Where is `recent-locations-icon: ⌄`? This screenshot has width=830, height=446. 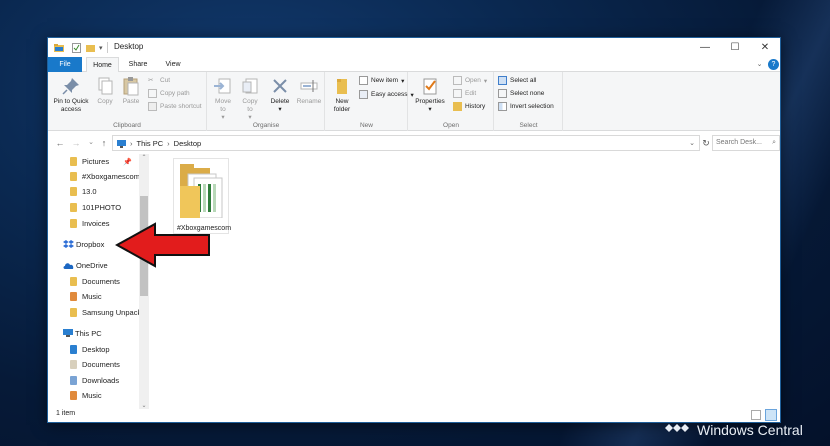 recent-locations-icon: ⌄ is located at coordinates (91, 143).